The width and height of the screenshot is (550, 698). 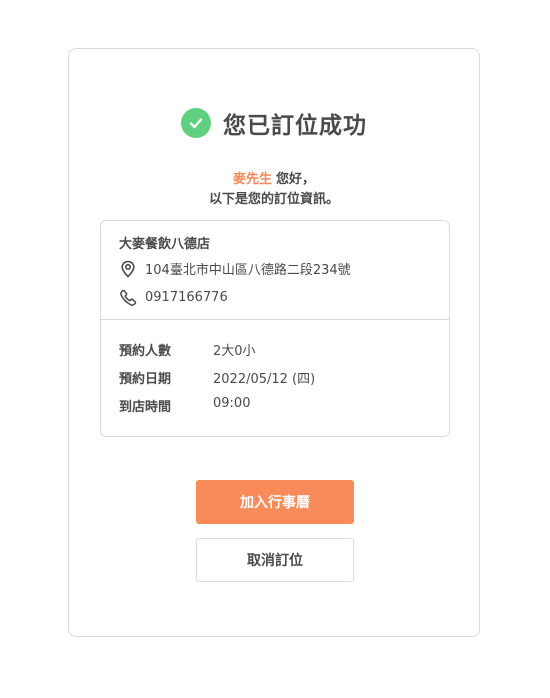 I want to click on reservation-date-row: 預約日期 2022/05/12 (四), so click(x=217, y=377).